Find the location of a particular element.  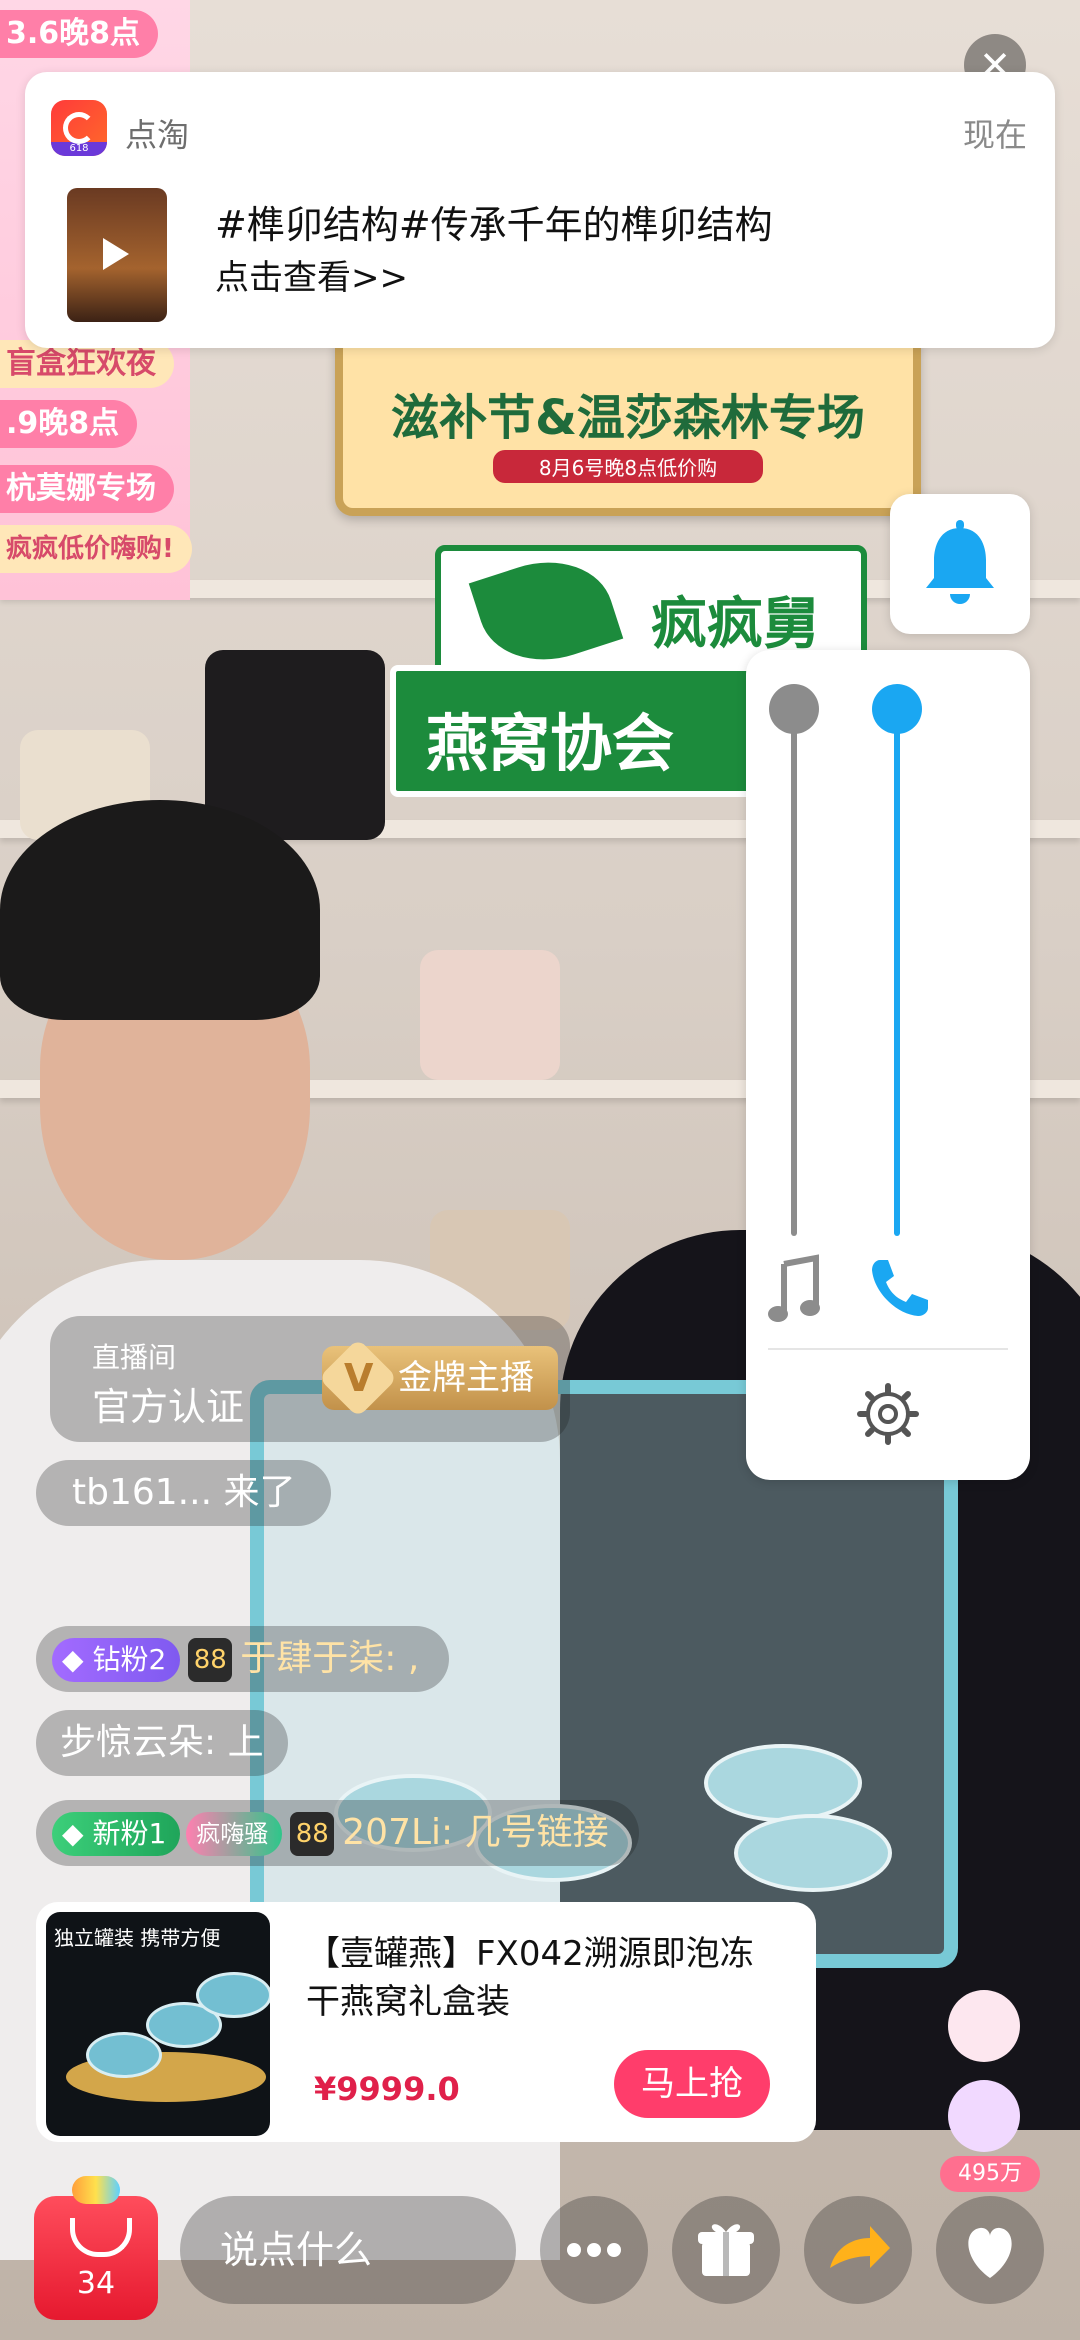

gold-badge-letter: V is located at coordinates (359, 1378).